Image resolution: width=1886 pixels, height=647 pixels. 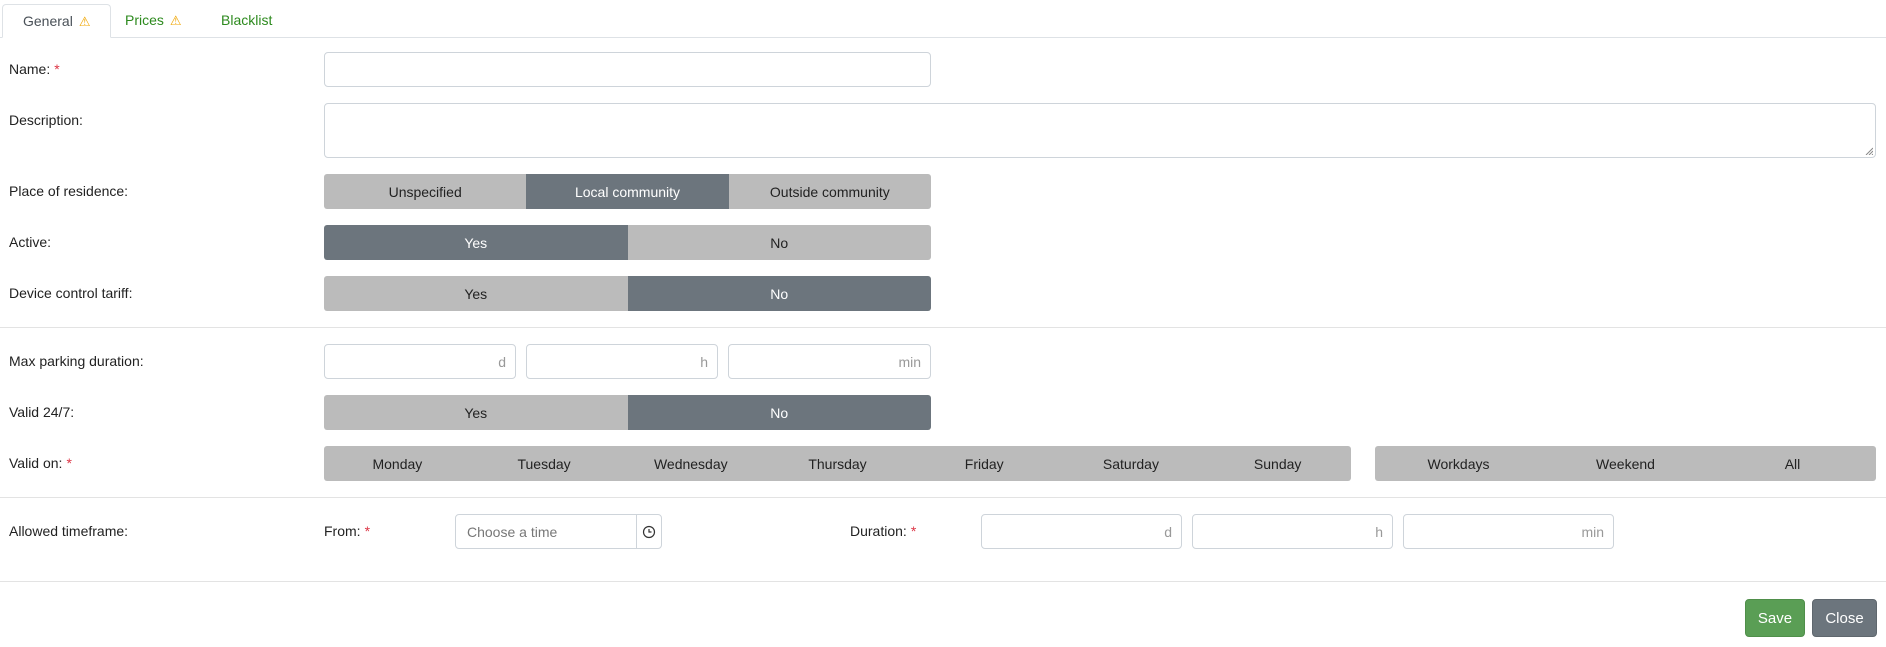 I want to click on day-group-selector: Workdays Weekend All, so click(x=1625, y=463).